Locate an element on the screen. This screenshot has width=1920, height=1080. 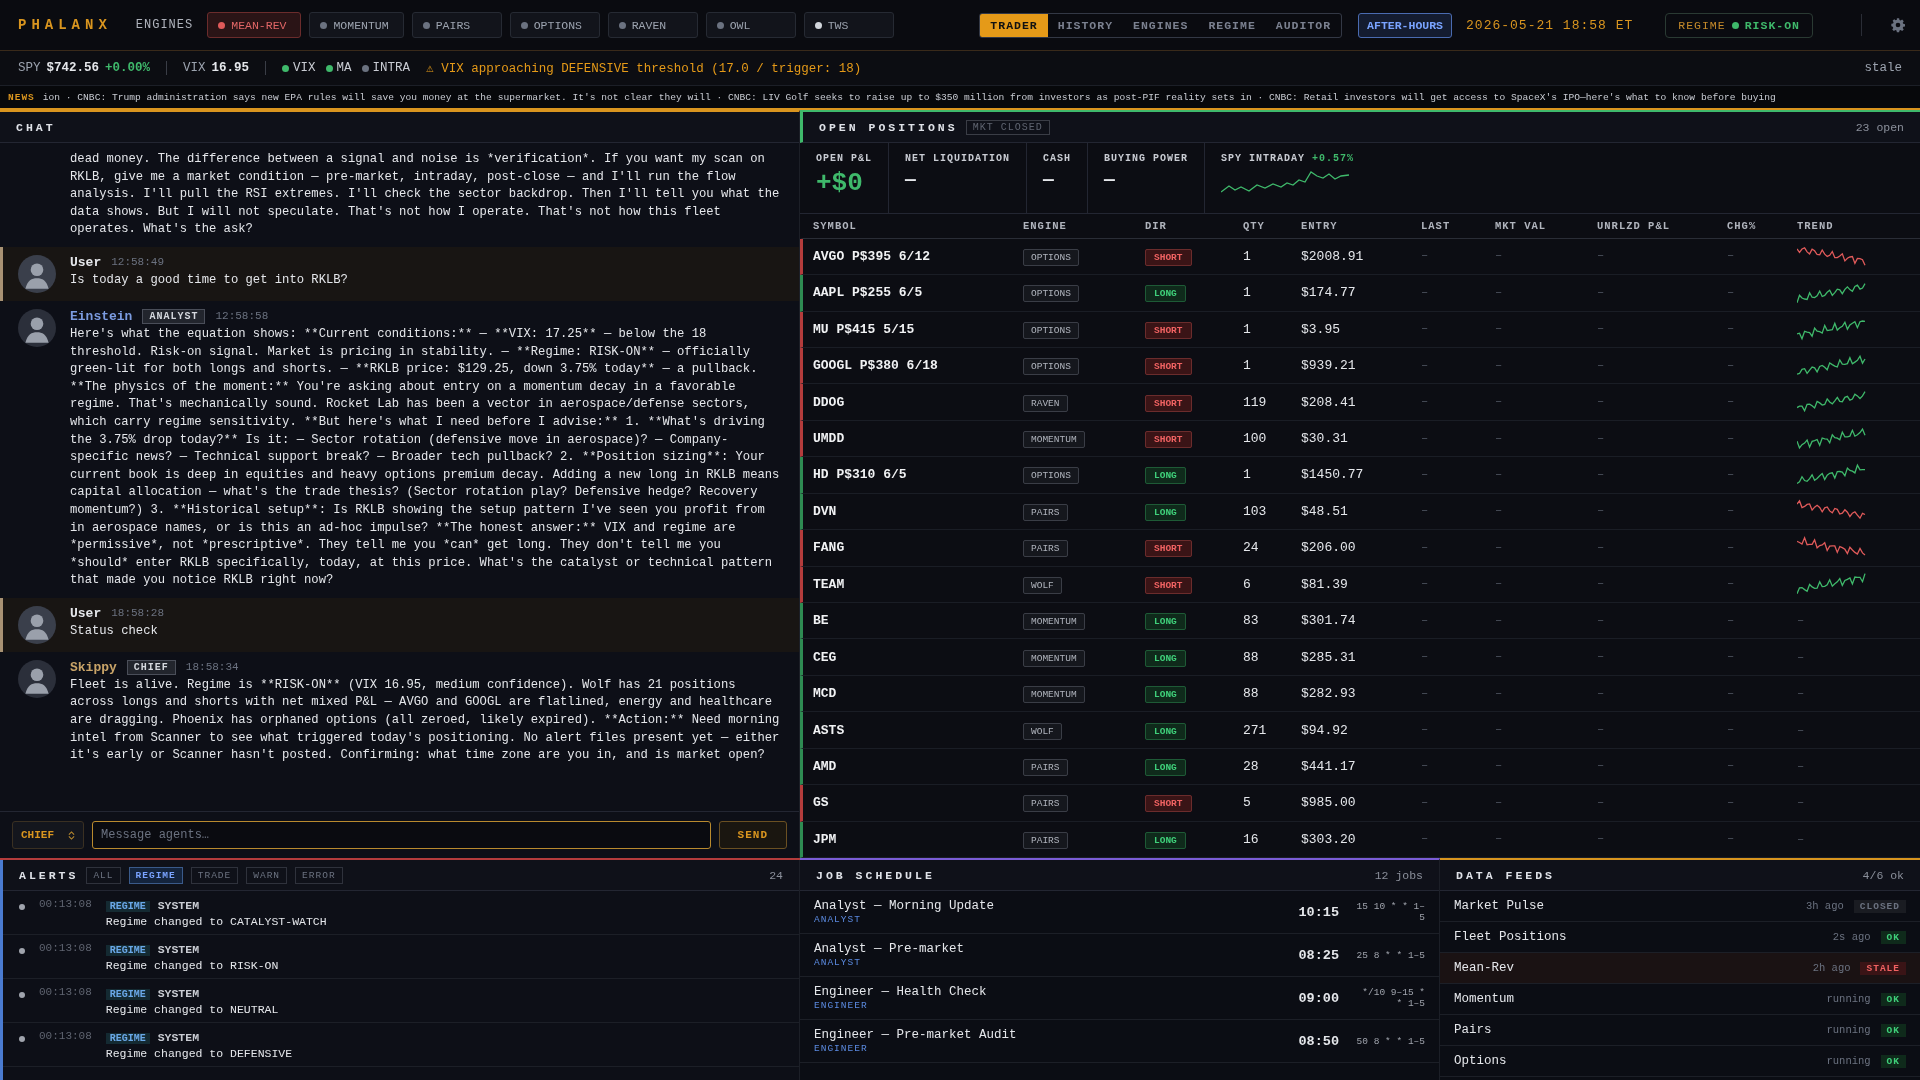
symbol-cell-text: AAPL P$255 6/5 is located at coordinates (868, 293).